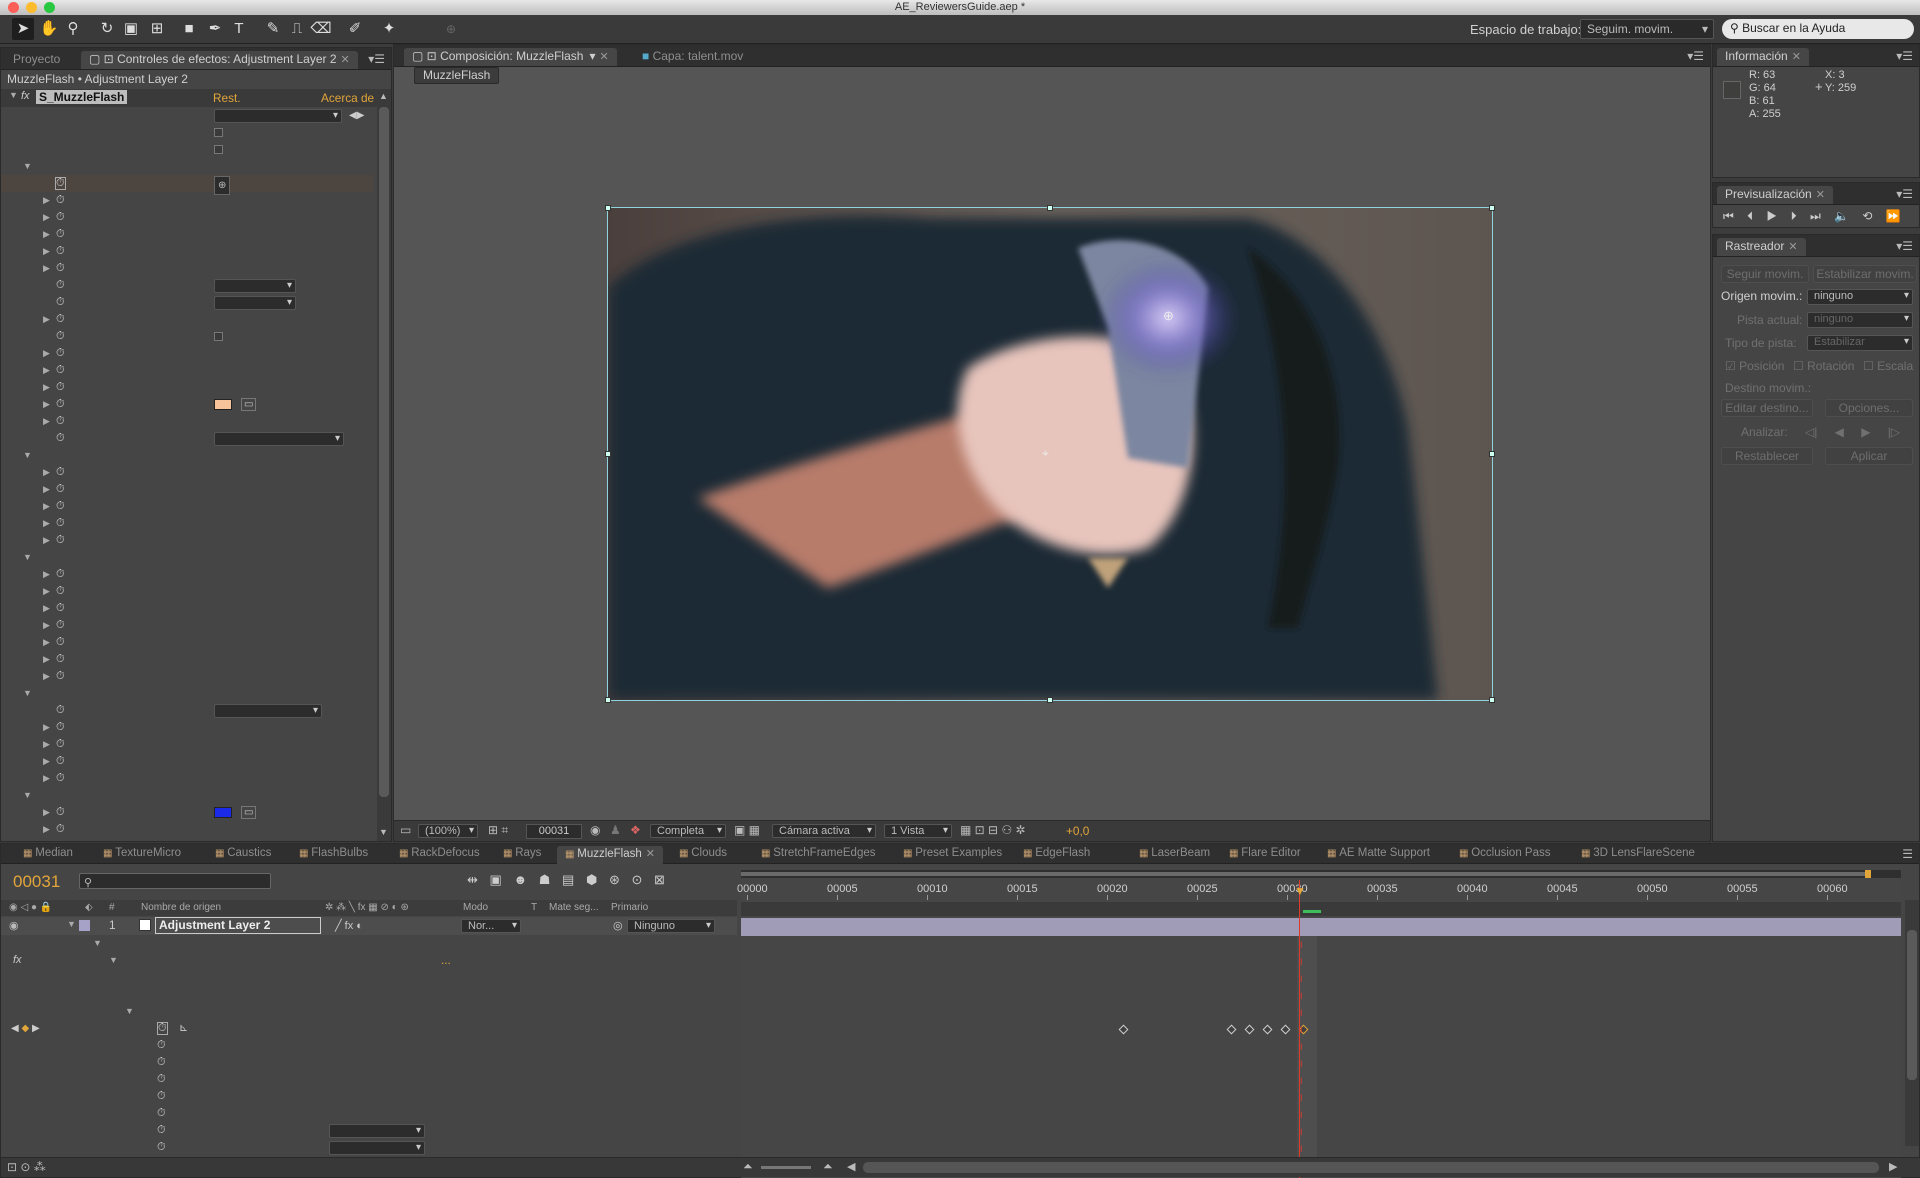 Image resolution: width=1920 pixels, height=1178 pixels. I want to click on tab-comp-median: ▦ Median, so click(48, 855).